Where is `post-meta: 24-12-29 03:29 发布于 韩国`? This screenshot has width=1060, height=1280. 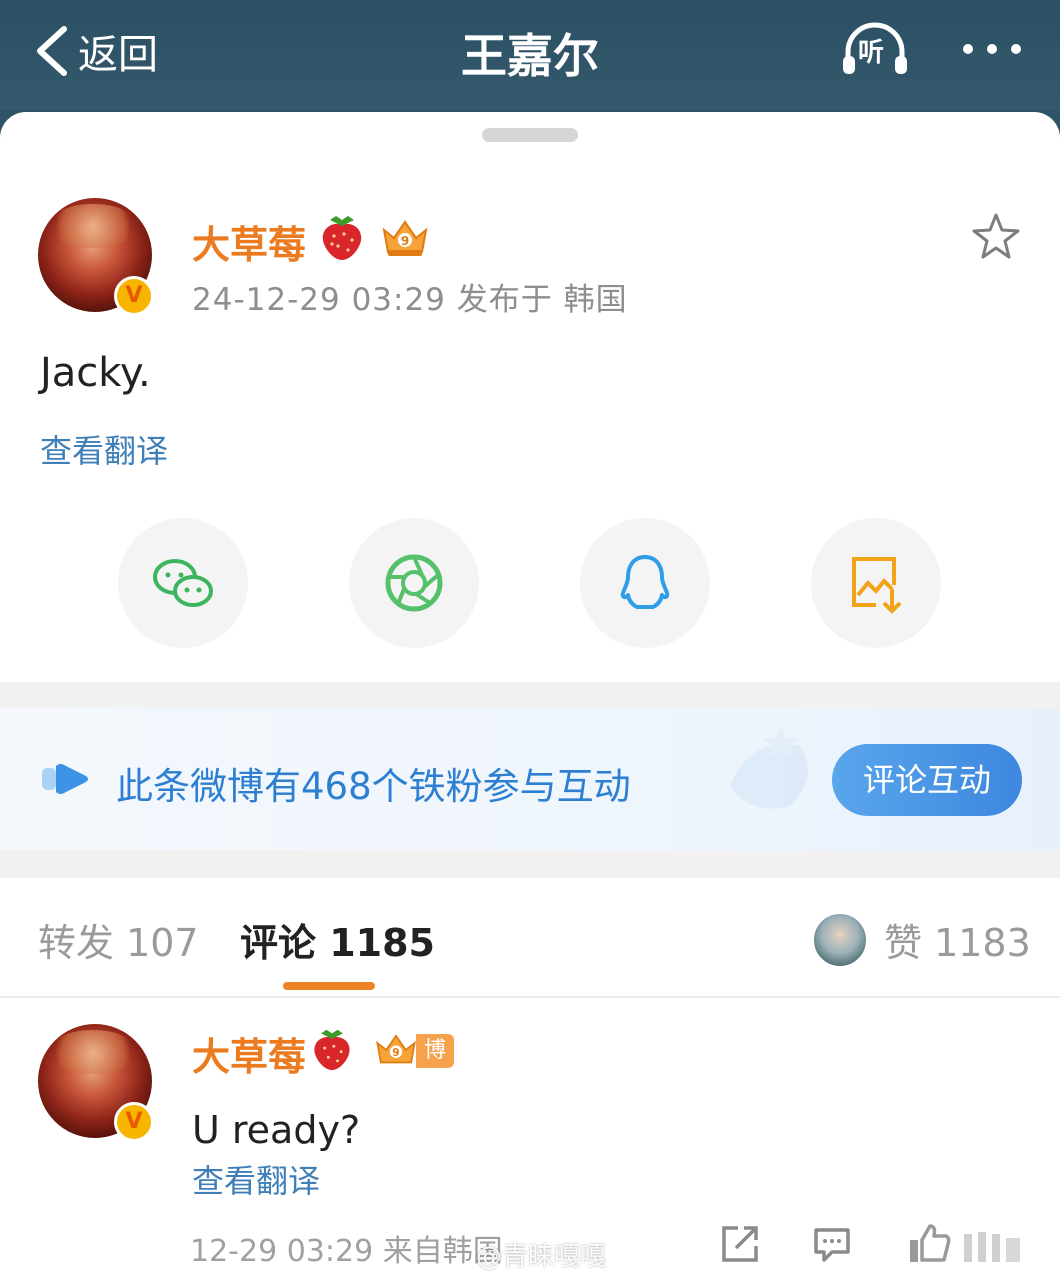
post-meta: 24-12-29 03:29 发布于 韩国 is located at coordinates (410, 300).